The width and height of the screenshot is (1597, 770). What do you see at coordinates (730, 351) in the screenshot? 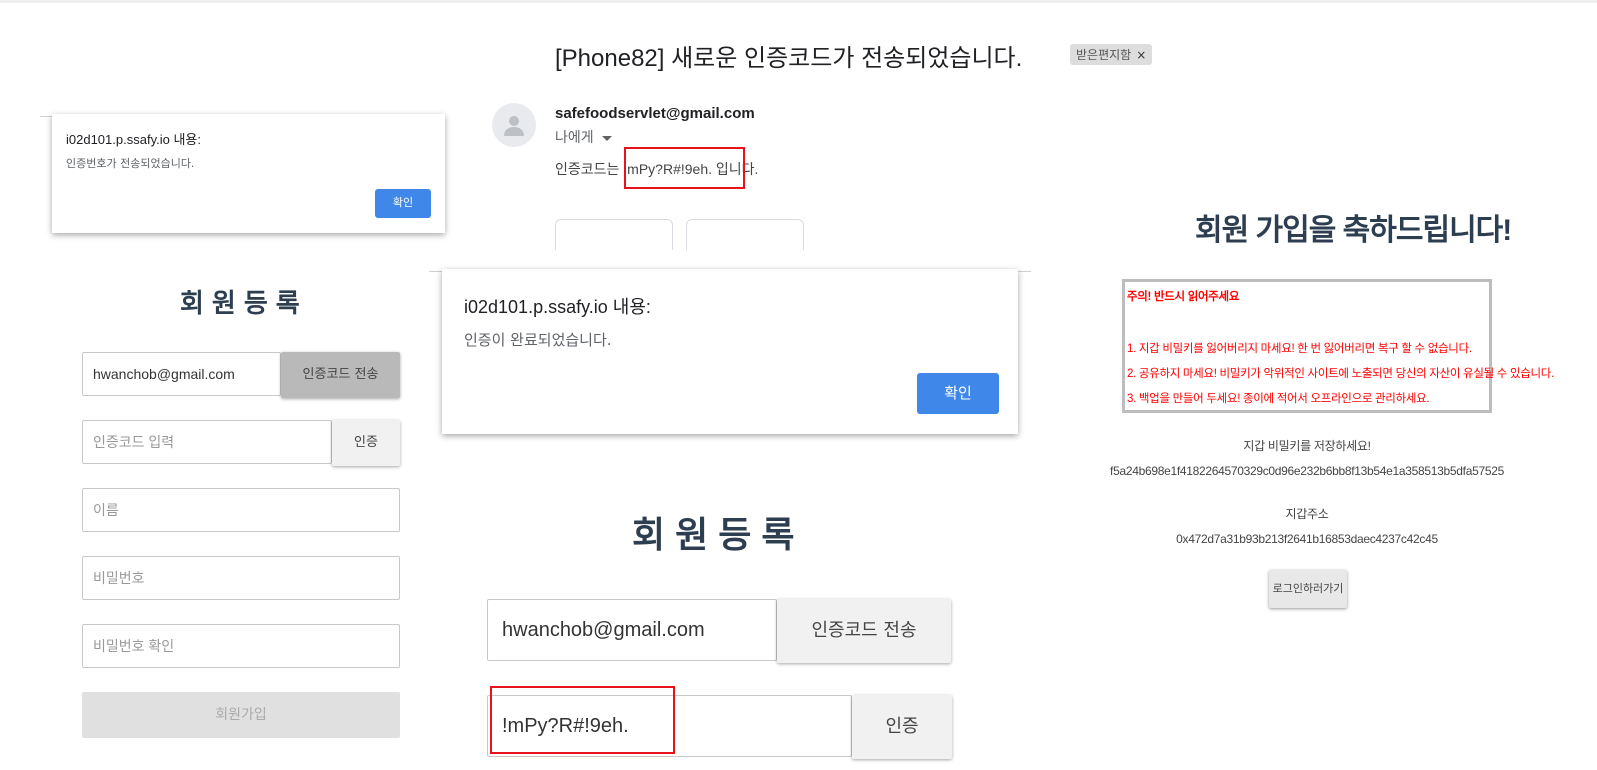
I see `alert-dialog-verified: i02d101.p.ssafy.io 내용: 인증이 완료되었습니다. 확인` at bounding box center [730, 351].